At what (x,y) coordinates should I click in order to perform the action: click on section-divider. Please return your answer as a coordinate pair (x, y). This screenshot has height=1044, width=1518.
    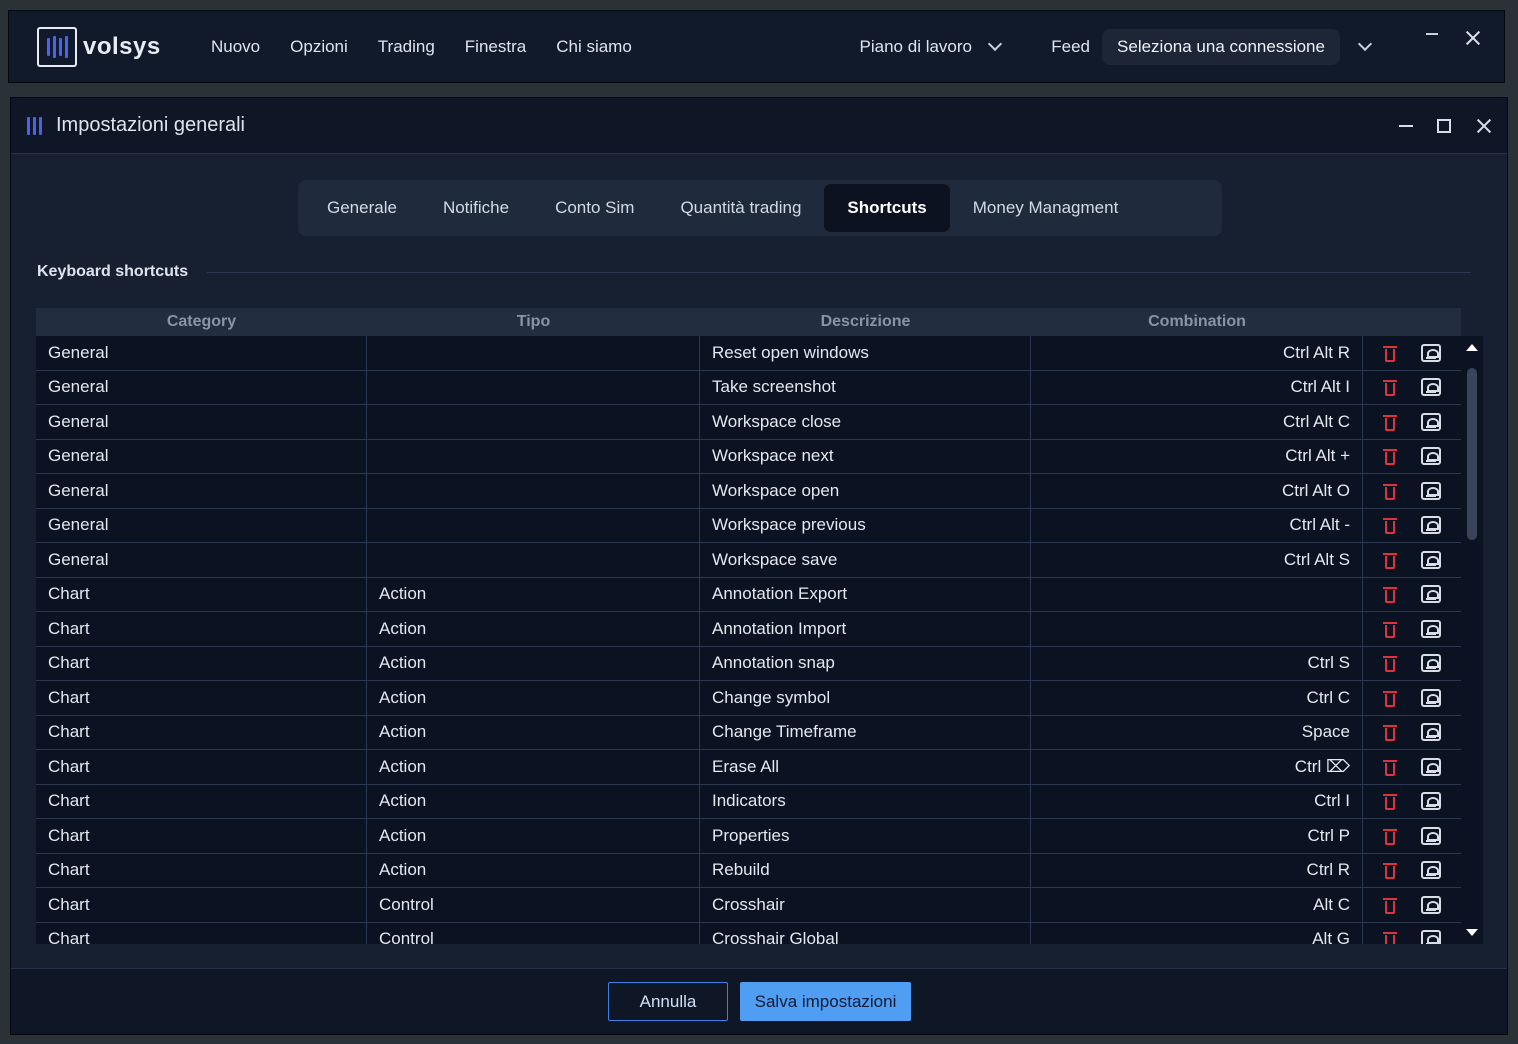
    Looking at the image, I should click on (839, 272).